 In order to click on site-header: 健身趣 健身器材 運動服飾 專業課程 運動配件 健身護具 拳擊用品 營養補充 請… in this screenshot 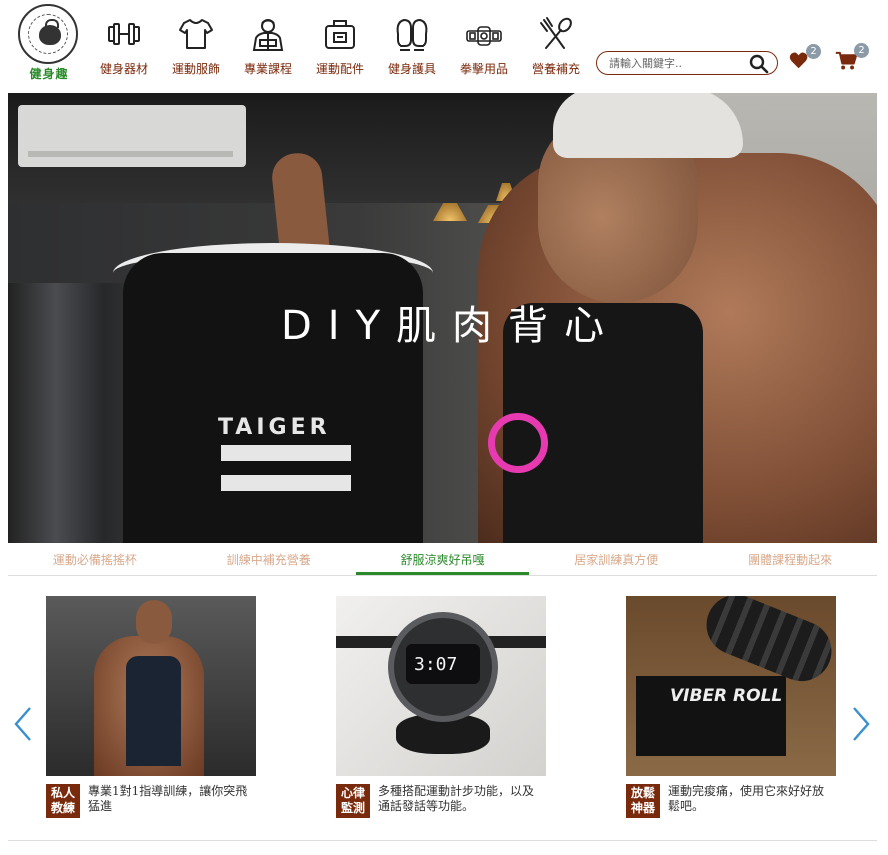, I will do `click(444, 44)`.